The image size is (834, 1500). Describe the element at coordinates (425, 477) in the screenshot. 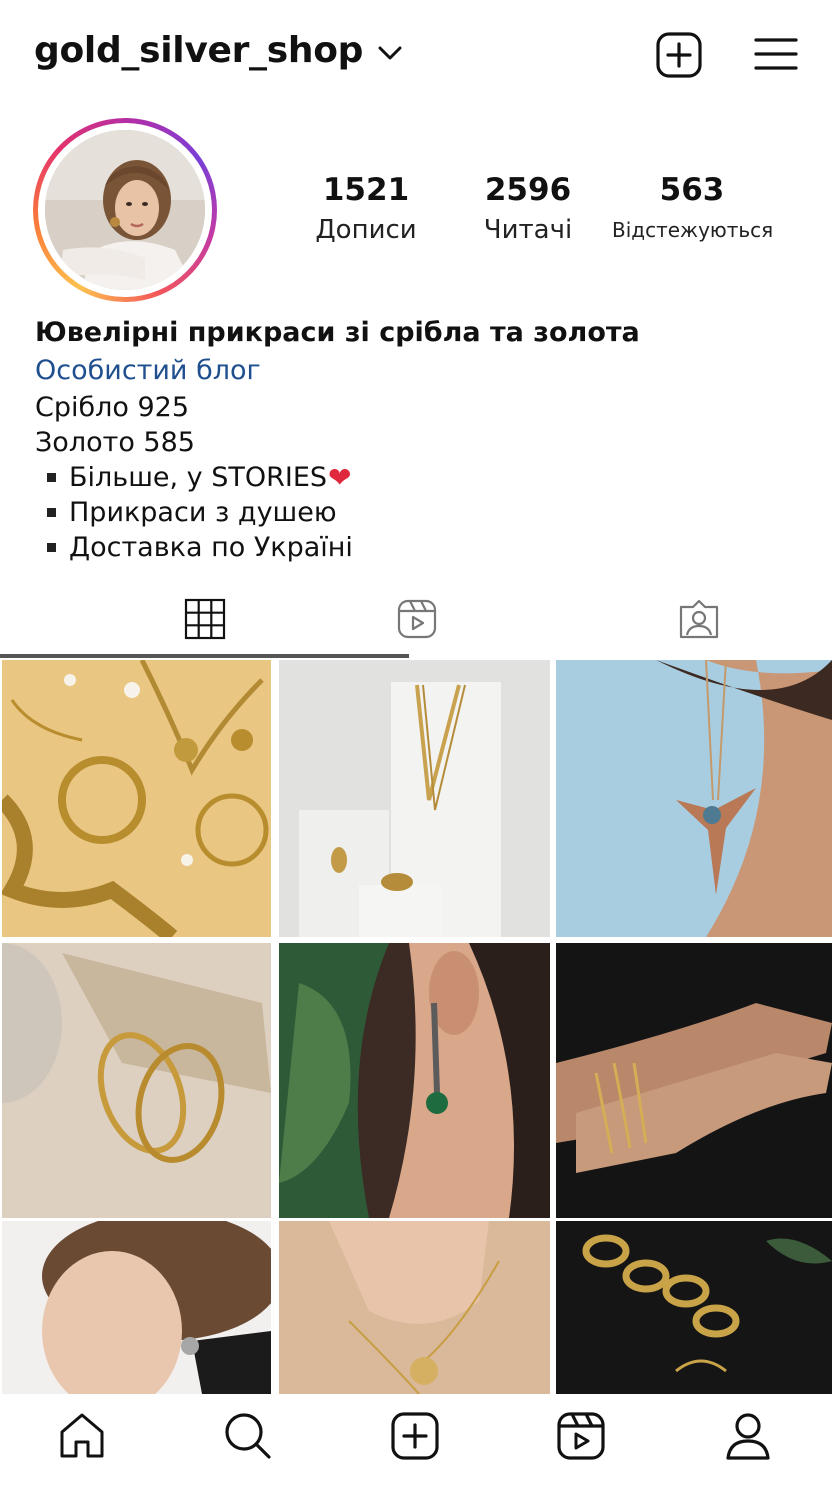

I see `bio-bullet-item: Більше, у STORIES ❤` at that location.